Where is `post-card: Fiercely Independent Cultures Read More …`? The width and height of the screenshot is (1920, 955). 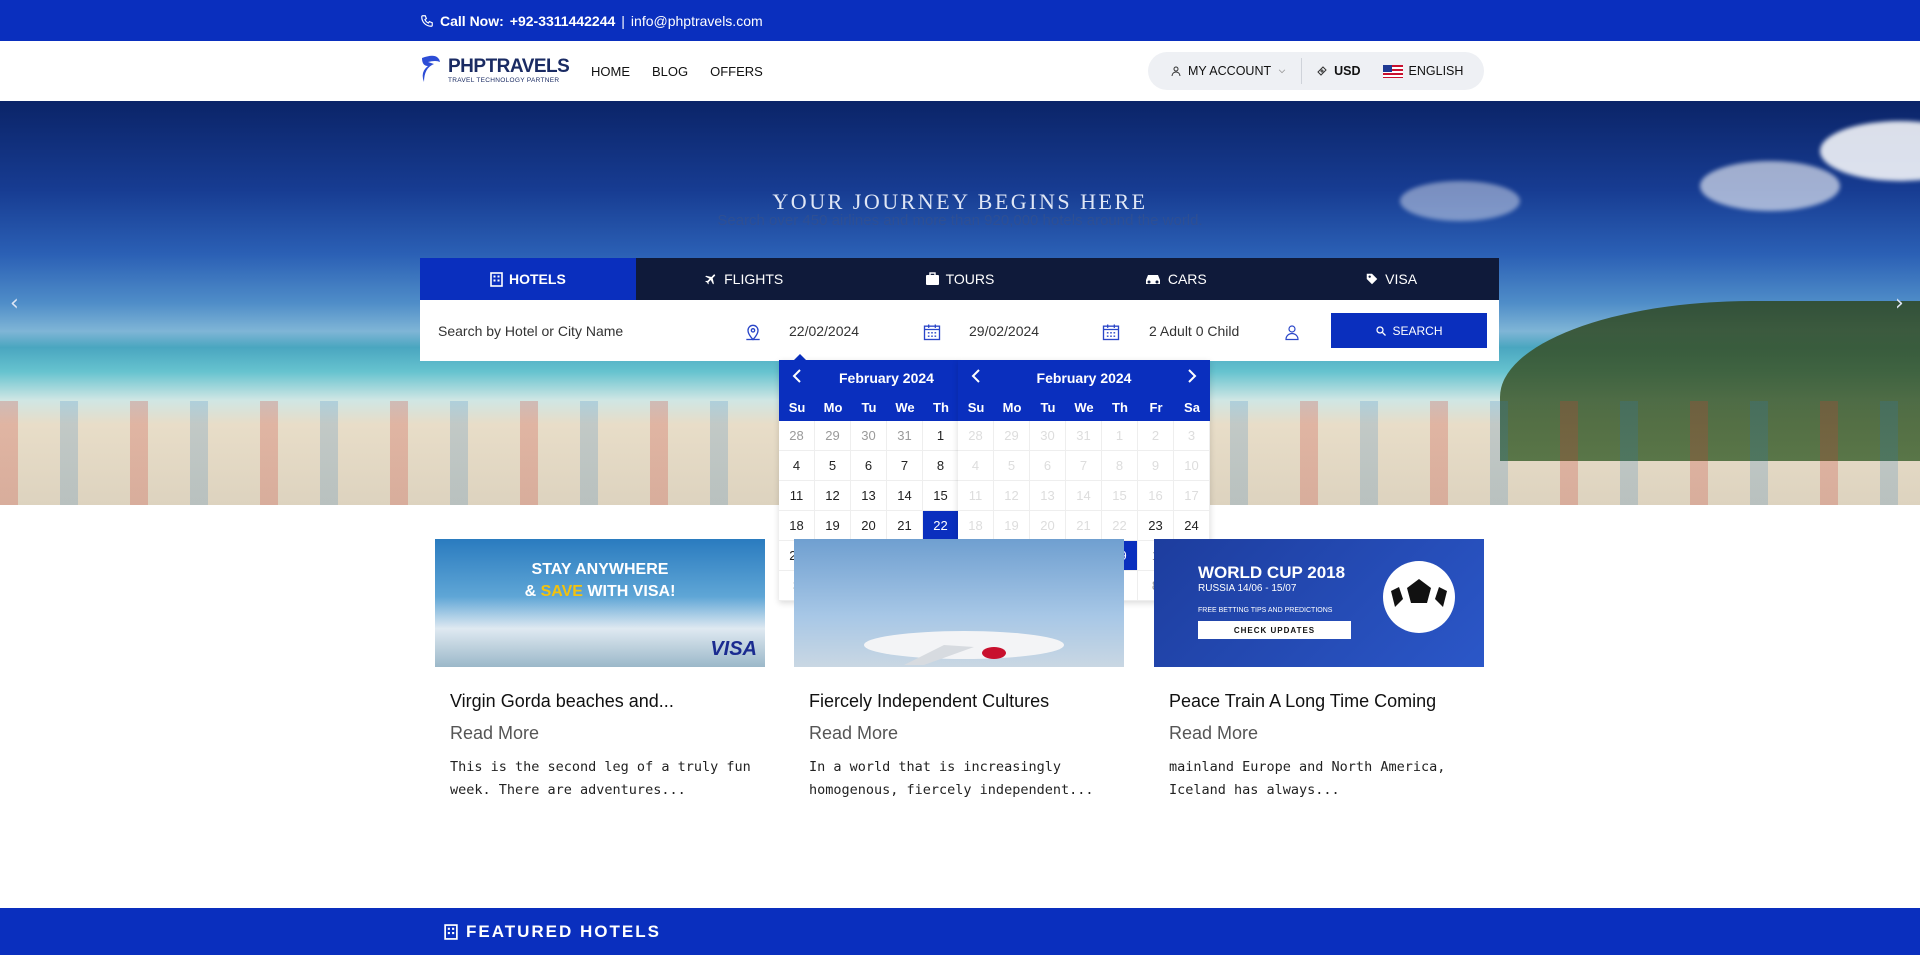 post-card: Fiercely Independent Cultures Read More … is located at coordinates (959, 670).